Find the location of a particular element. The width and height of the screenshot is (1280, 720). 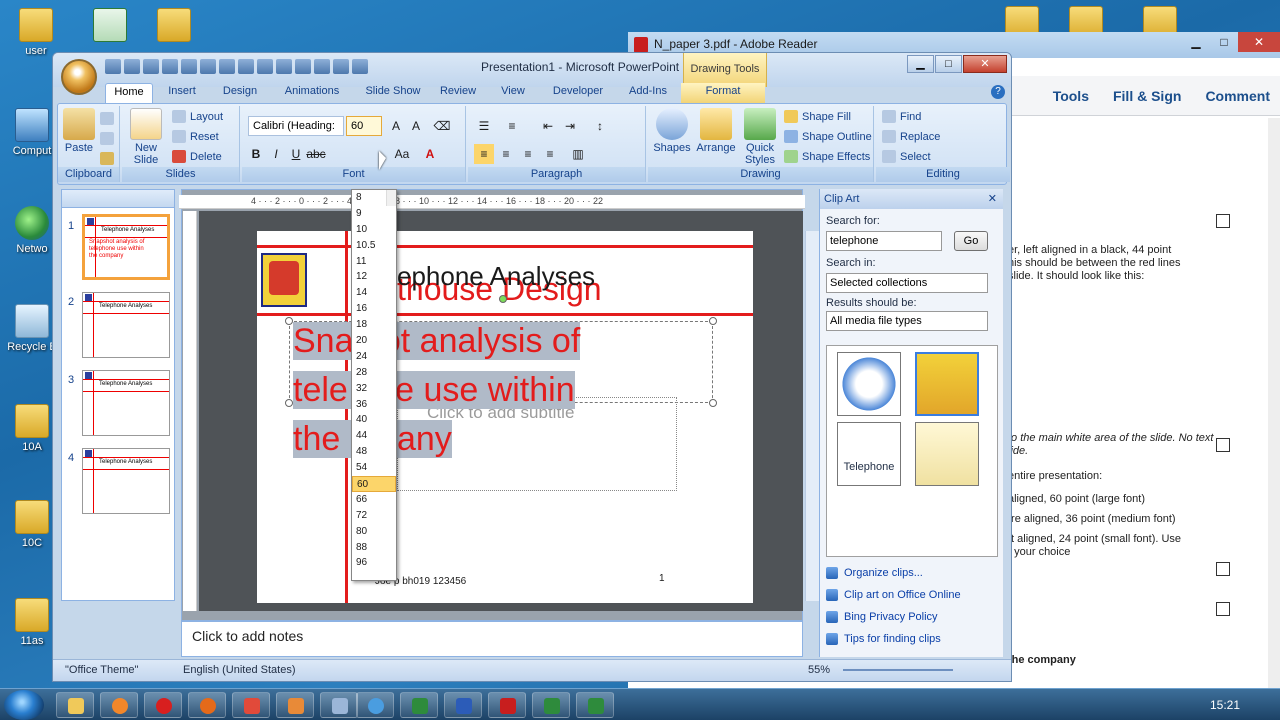

undo-icon is located at coordinates (132, 66).